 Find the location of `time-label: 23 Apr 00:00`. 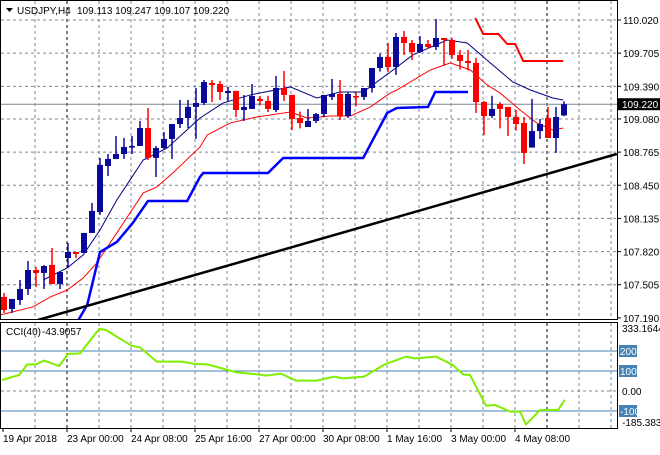

time-label: 23 Apr 00:00 is located at coordinates (95, 439).